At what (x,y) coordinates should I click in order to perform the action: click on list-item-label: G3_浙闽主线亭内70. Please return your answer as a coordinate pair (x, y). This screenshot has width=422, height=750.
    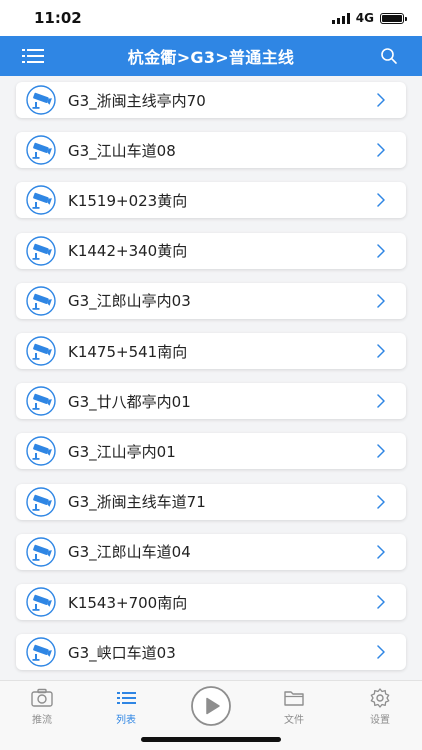
    Looking at the image, I should click on (137, 100).